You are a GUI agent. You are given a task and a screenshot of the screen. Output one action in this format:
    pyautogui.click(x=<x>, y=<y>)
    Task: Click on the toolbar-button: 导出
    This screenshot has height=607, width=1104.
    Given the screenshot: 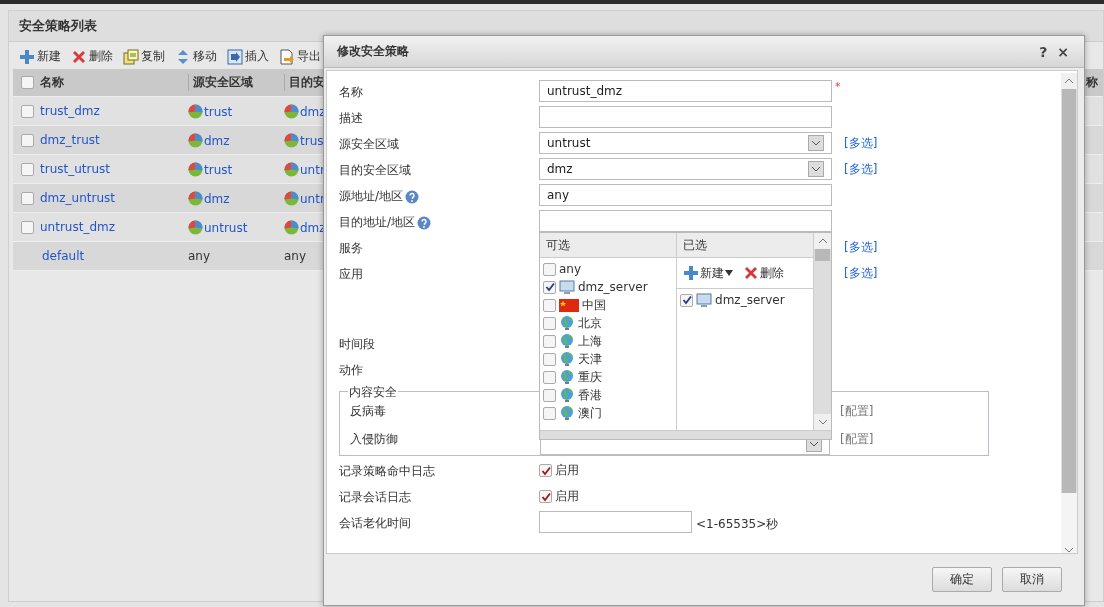 What is the action you would take?
    pyautogui.click(x=300, y=56)
    